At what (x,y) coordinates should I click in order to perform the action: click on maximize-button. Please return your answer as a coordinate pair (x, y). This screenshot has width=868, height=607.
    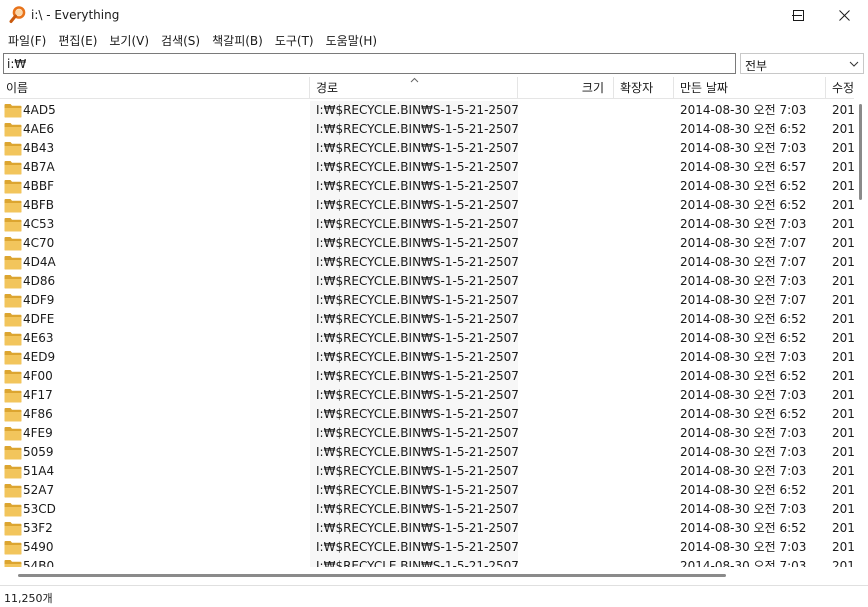
    Looking at the image, I should click on (798, 15).